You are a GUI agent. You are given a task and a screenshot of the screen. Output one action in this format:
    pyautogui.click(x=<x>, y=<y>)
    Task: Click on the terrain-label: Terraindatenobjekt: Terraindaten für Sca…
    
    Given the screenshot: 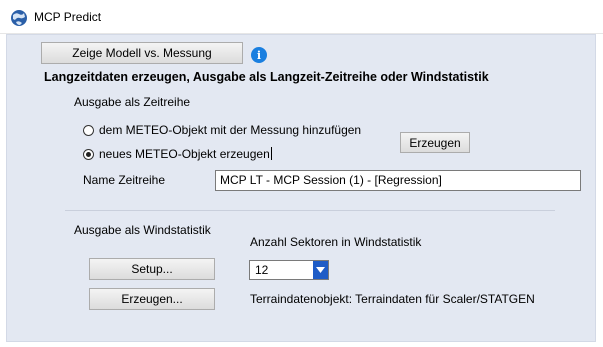 What is the action you would take?
    pyautogui.click(x=392, y=299)
    